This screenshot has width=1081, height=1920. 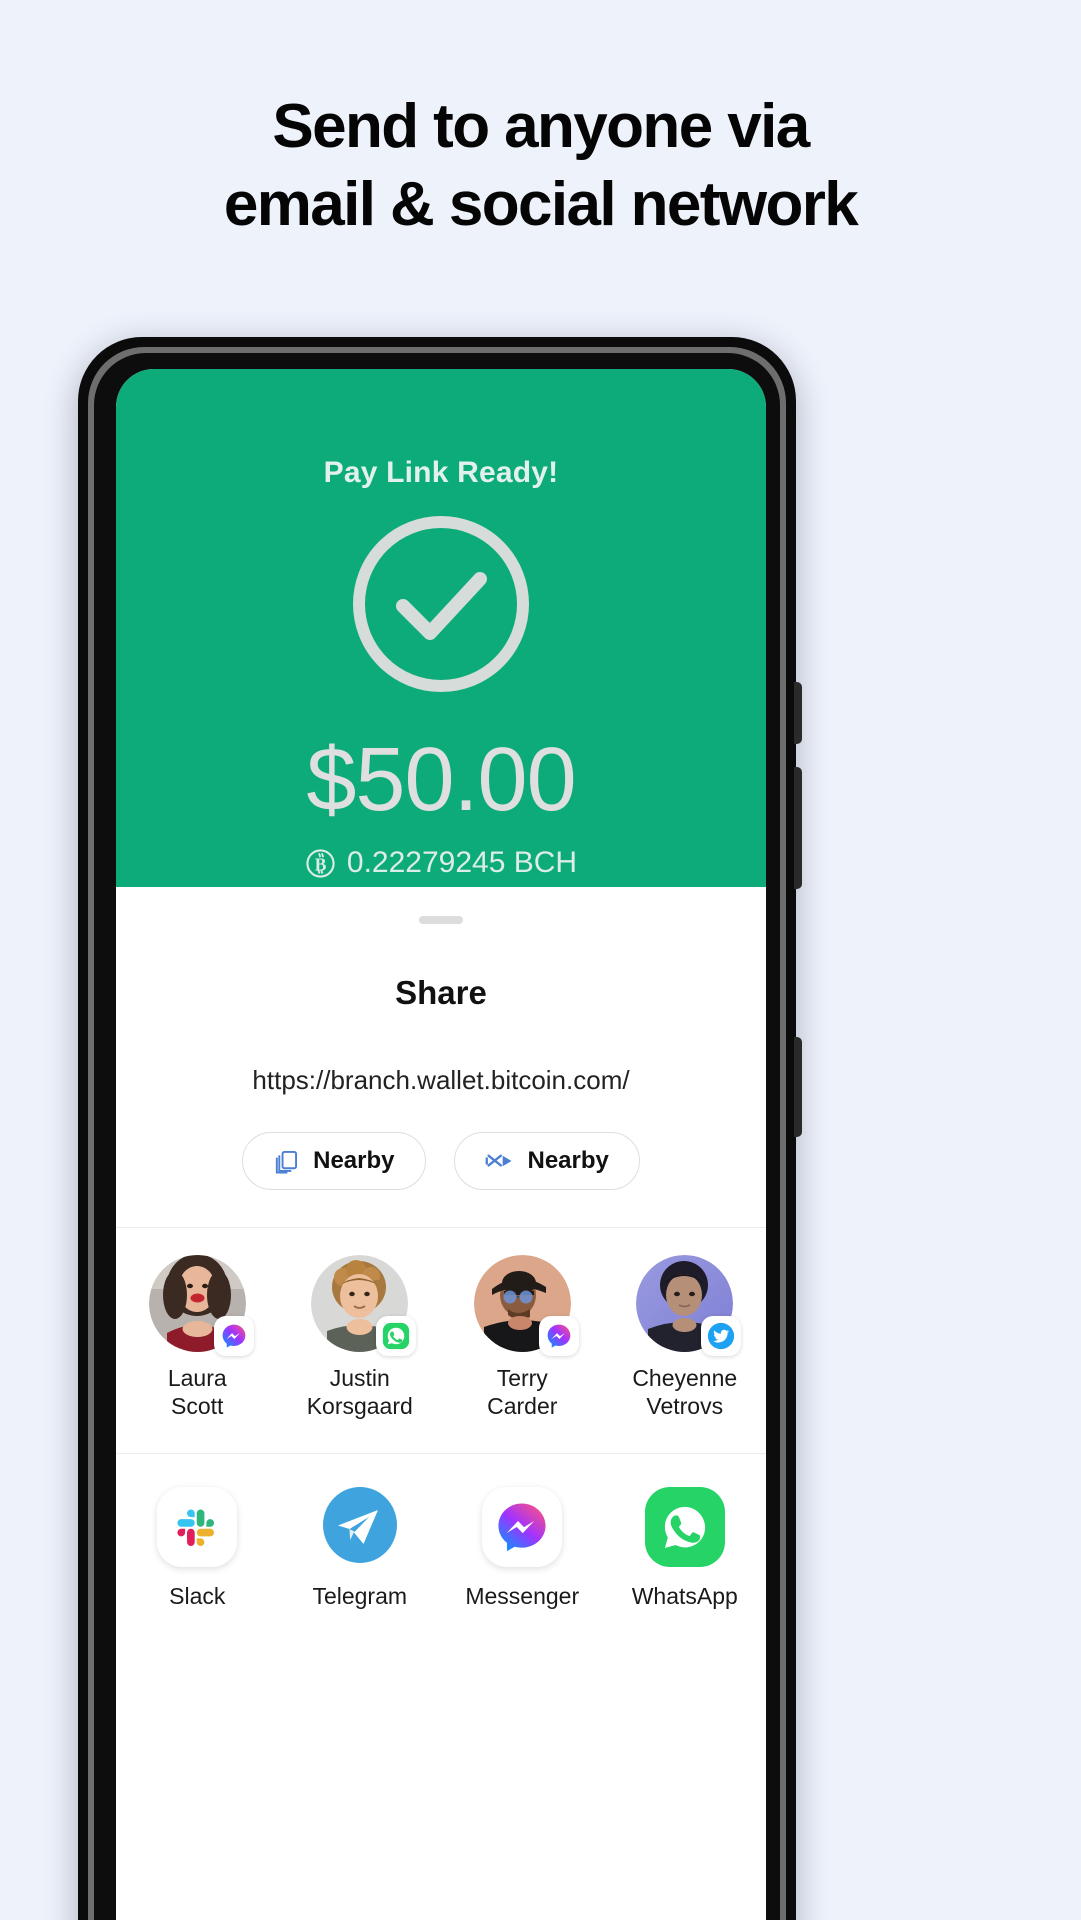 I want to click on apps-row: Slack Telegram Messenger WhatsApp, so click(x=441, y=1547).